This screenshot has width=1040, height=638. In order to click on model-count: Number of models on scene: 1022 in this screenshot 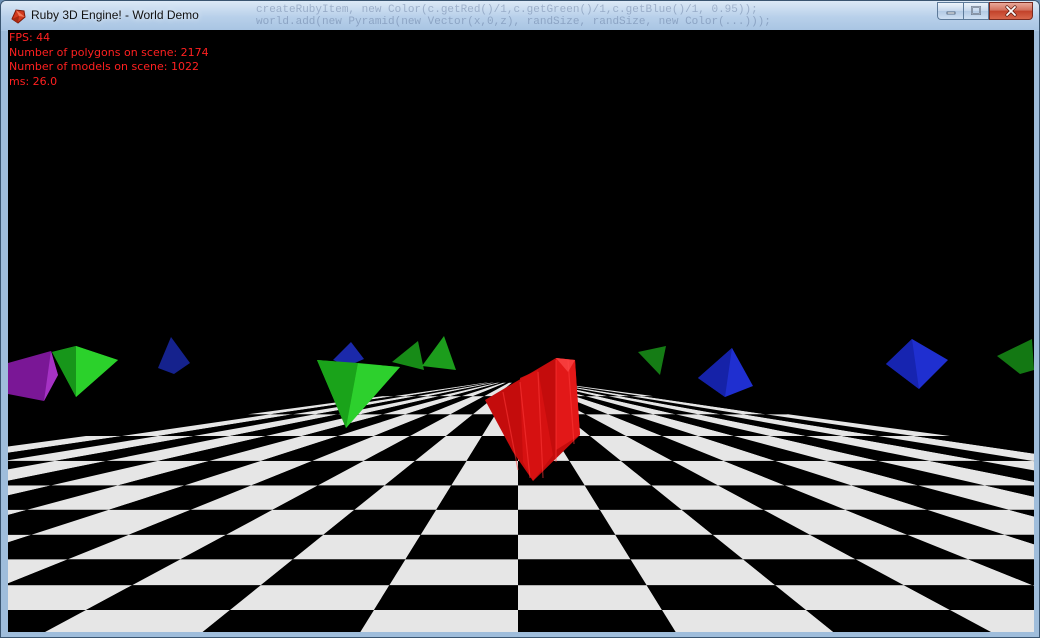, I will do `click(104, 66)`.